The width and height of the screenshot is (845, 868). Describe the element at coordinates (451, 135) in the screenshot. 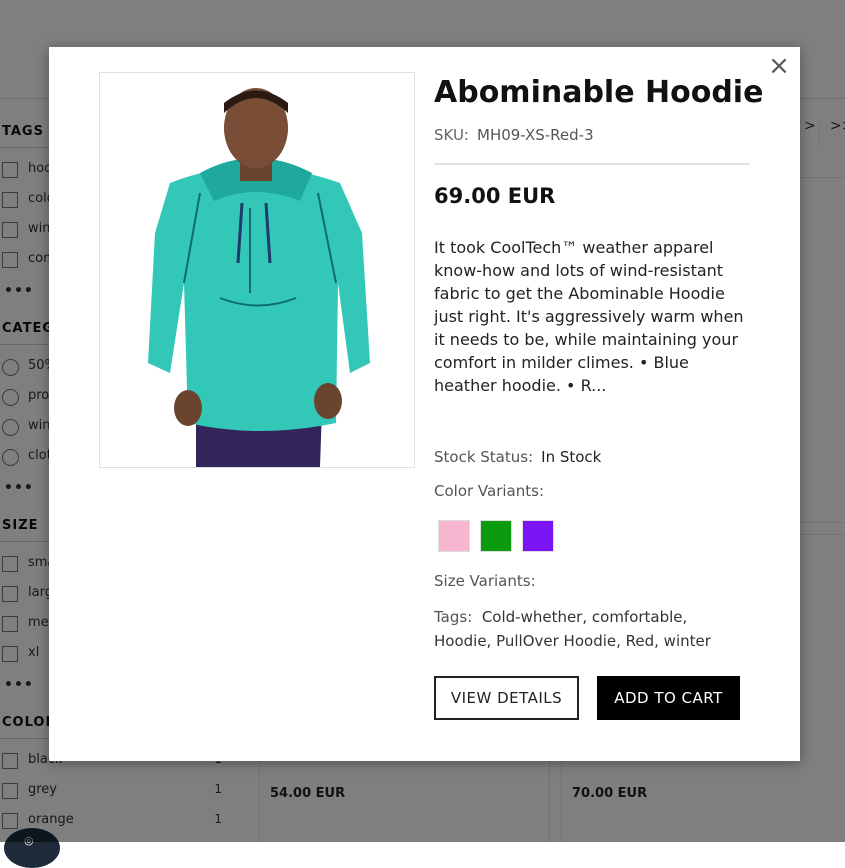

I see `sku-label: SKU:` at that location.